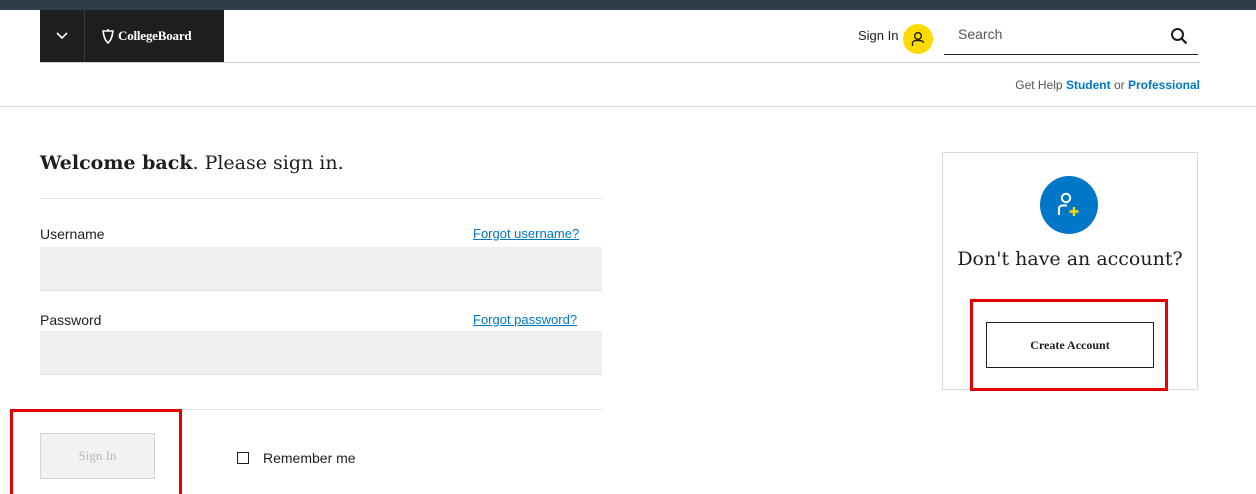 The height and width of the screenshot is (494, 1256). What do you see at coordinates (1051, 34) in the screenshot?
I see `search-input` at bounding box center [1051, 34].